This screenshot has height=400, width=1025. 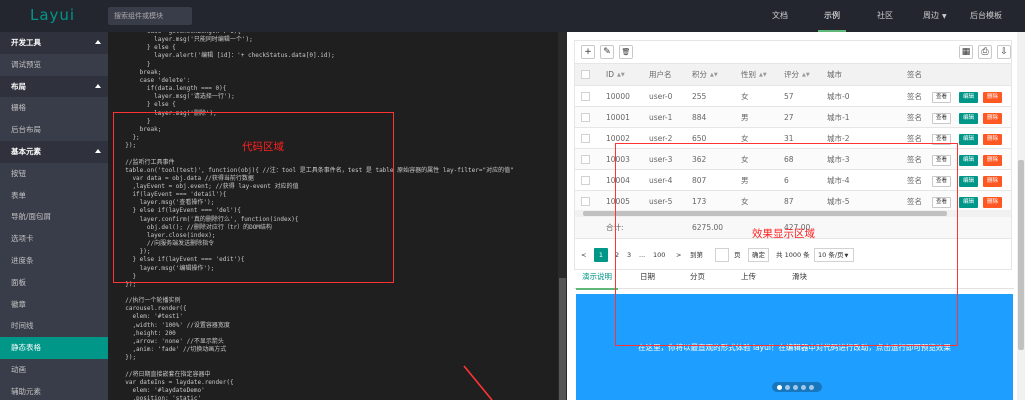 I want to click on export-icon: ⇩, so click(x=1004, y=52).